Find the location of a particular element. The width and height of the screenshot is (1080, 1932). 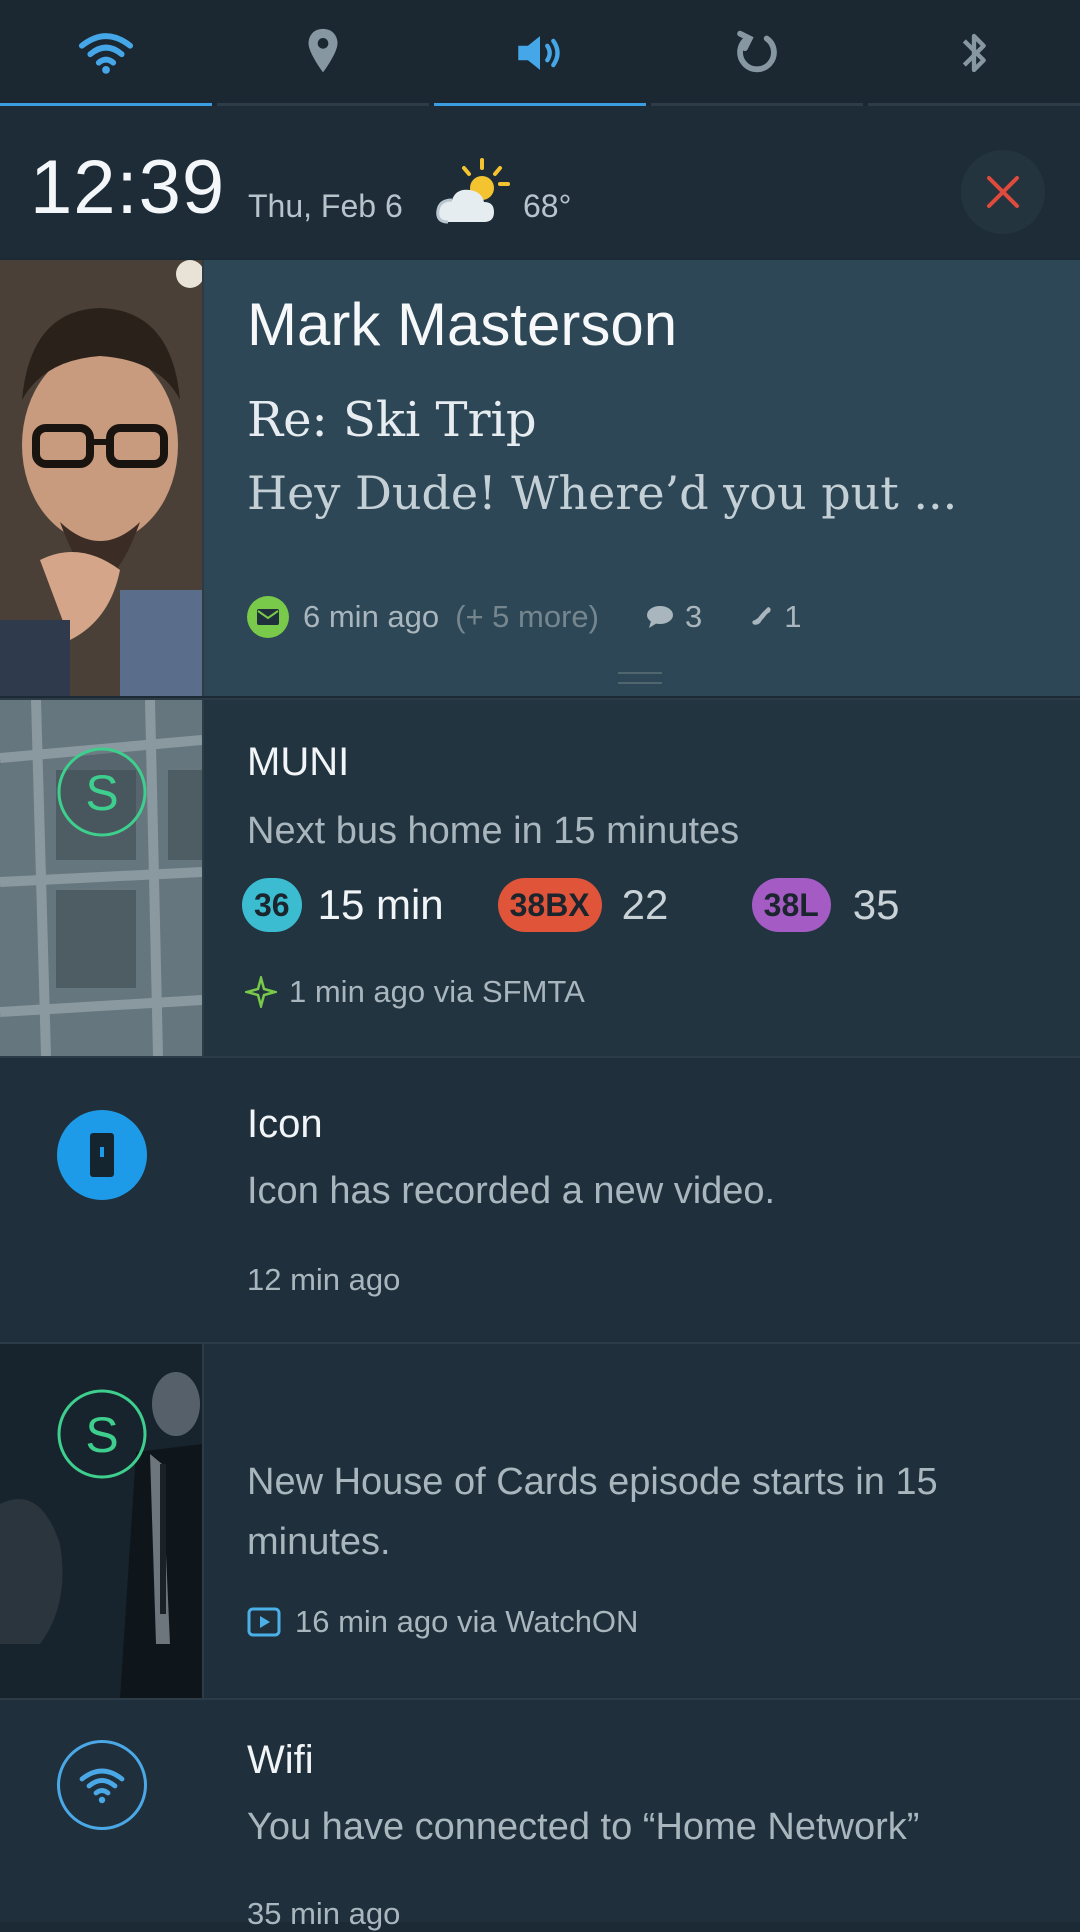

location-icon is located at coordinates (323, 50).